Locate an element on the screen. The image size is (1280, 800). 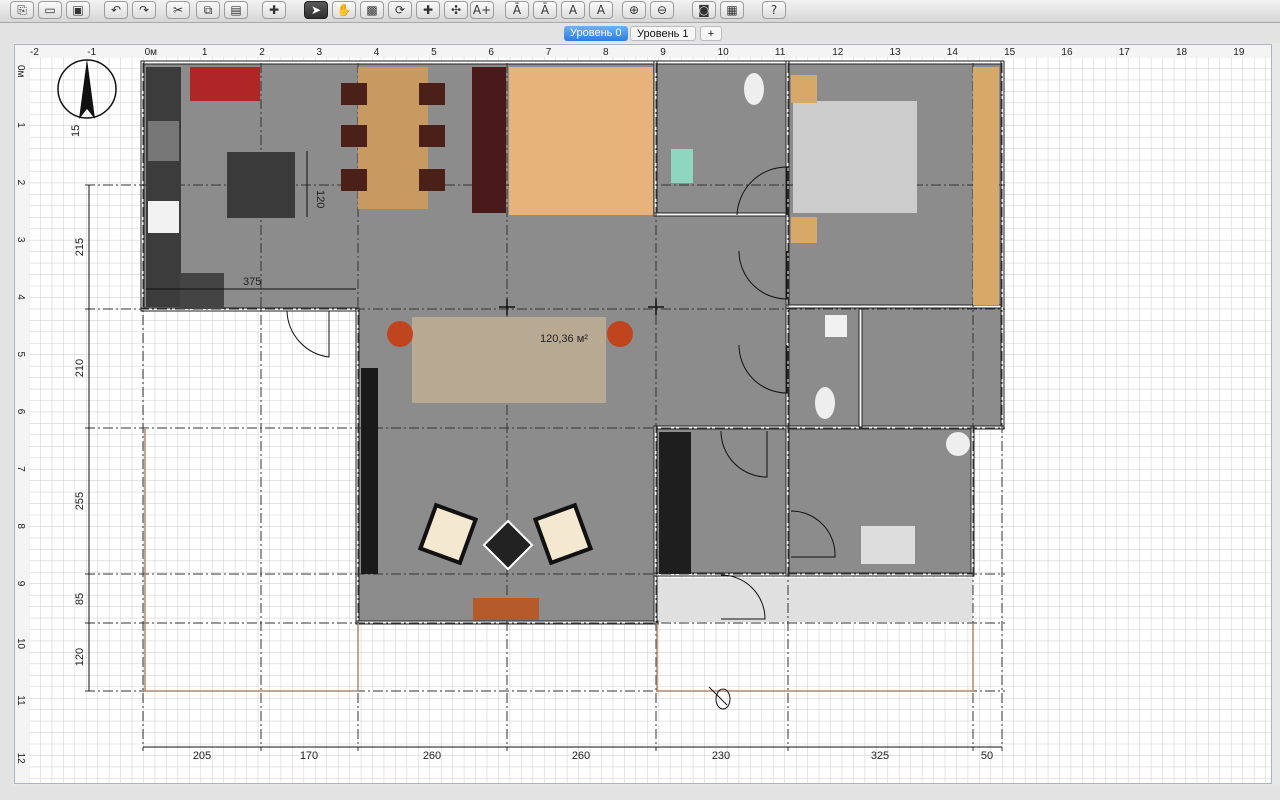
new-file-button: ⎘ is located at coordinates (22, 10).